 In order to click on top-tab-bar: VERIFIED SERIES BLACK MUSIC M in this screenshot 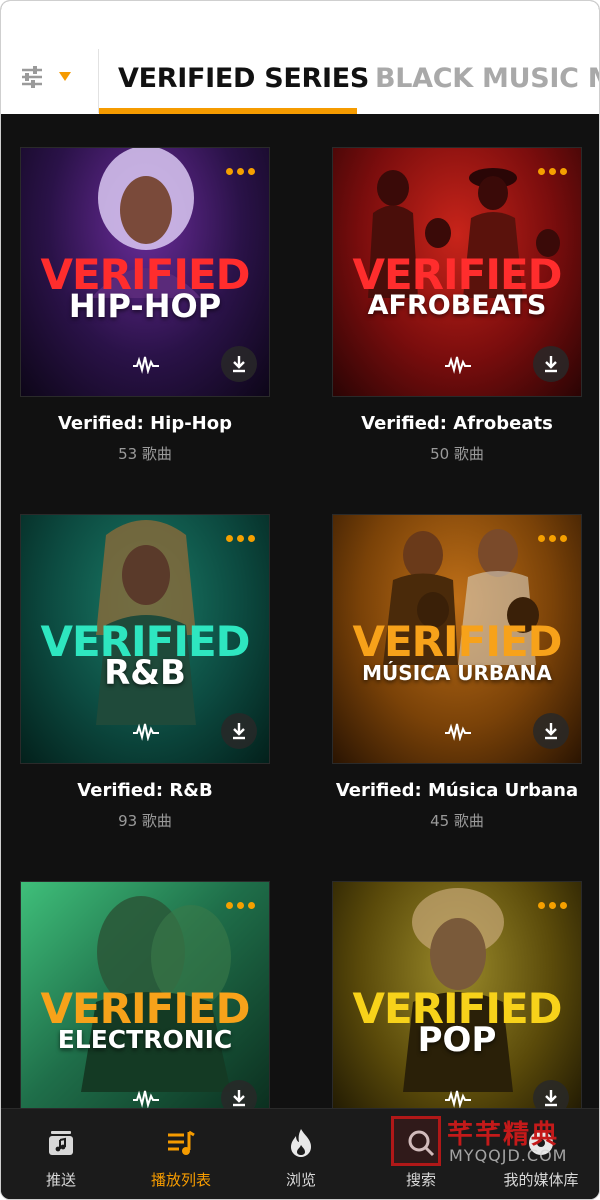, I will do `click(300, 57)`.